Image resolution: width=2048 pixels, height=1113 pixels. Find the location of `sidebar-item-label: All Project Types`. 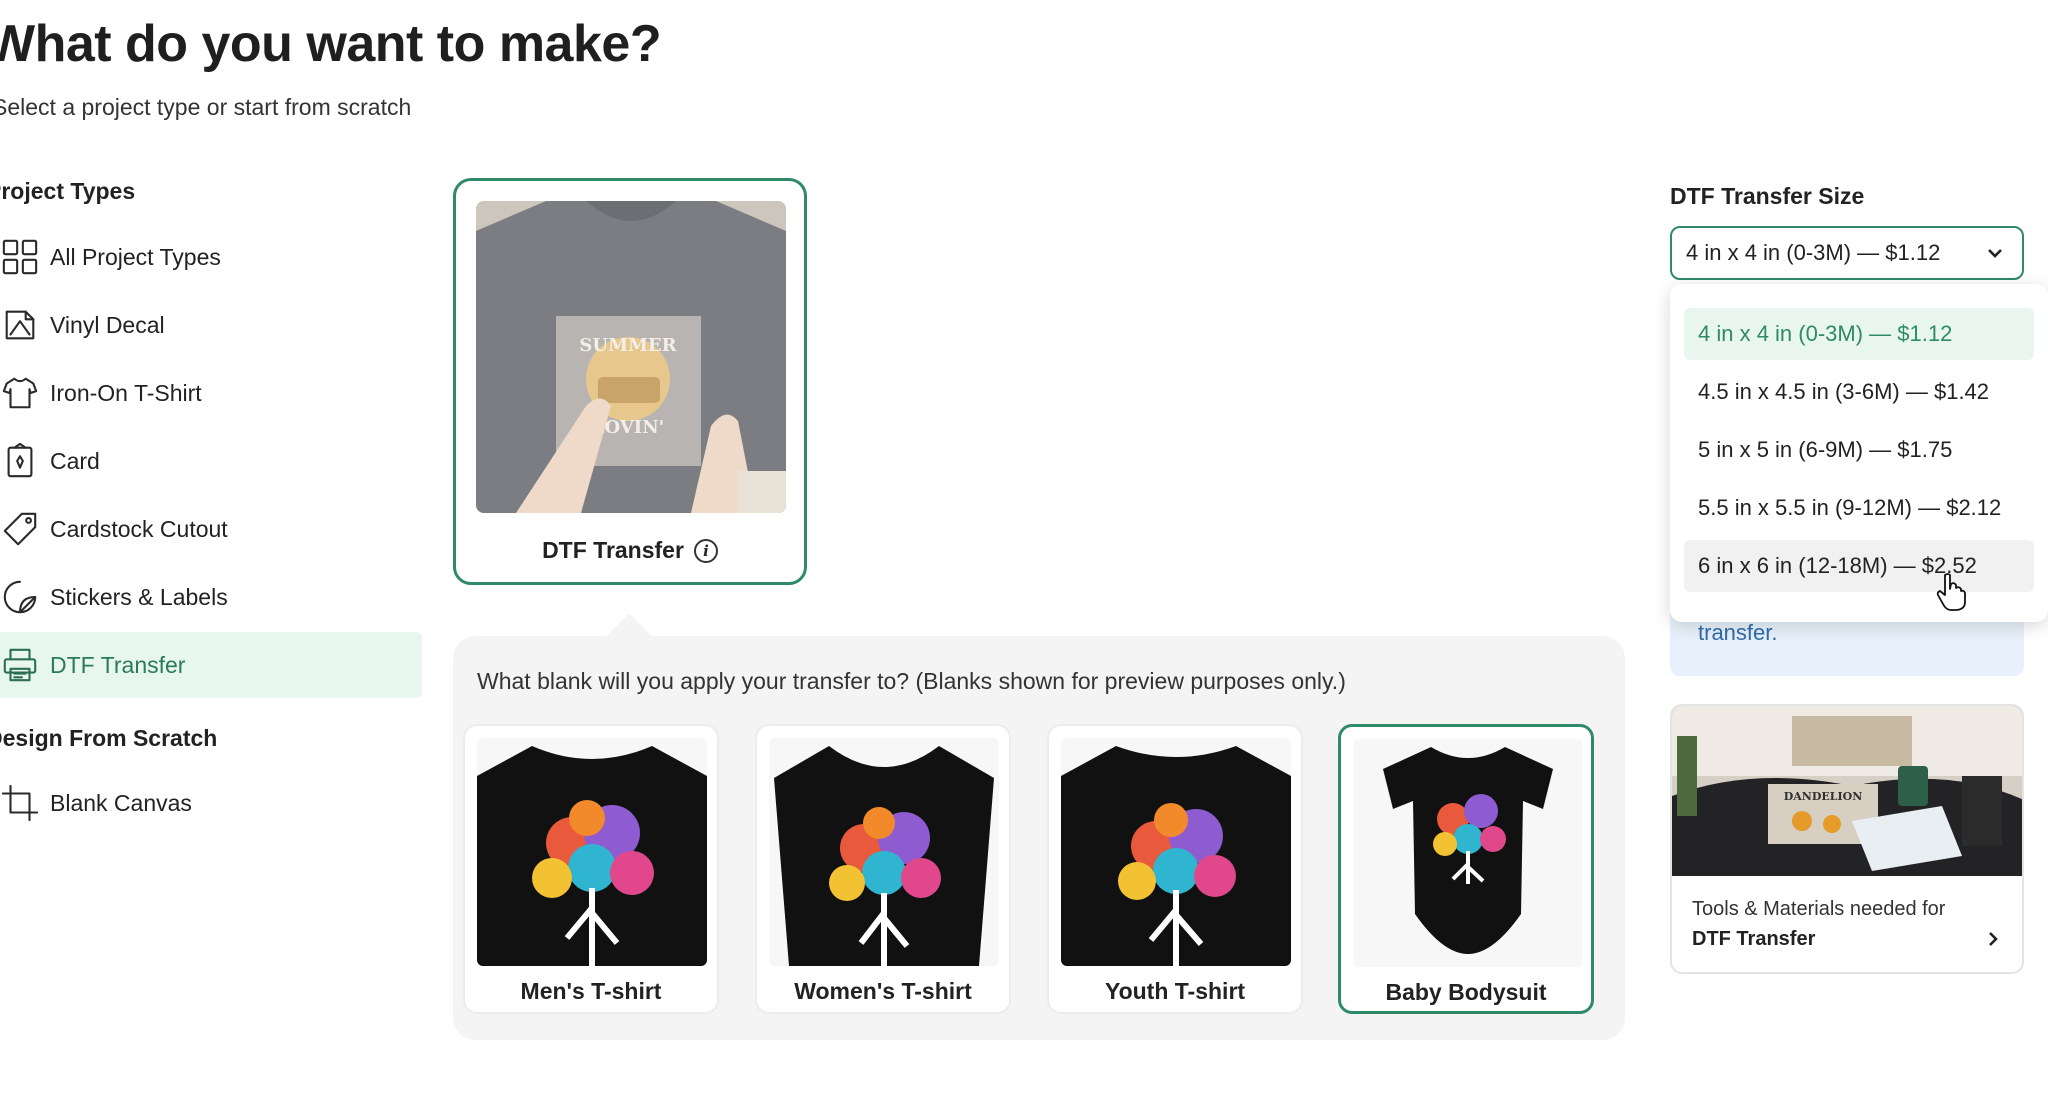

sidebar-item-label: All Project Types is located at coordinates (135, 256).